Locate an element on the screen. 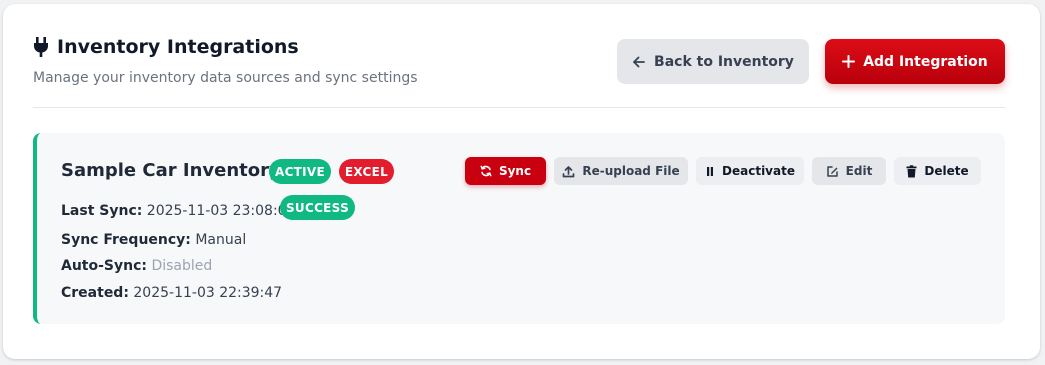  created-label: Created: is located at coordinates (95, 293).